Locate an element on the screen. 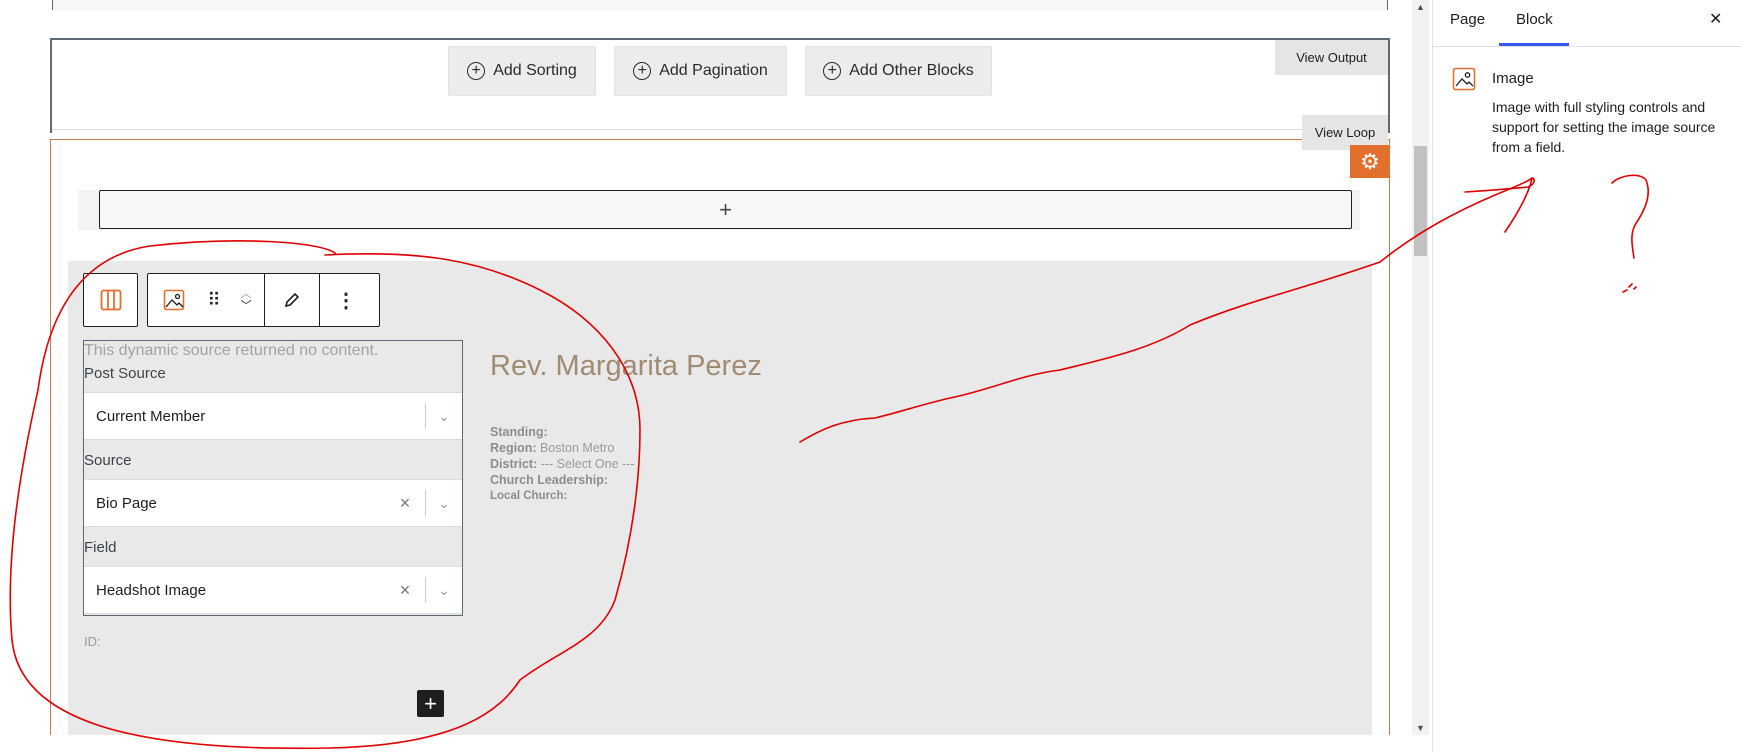  bottom-gap is located at coordinates (716, 743).